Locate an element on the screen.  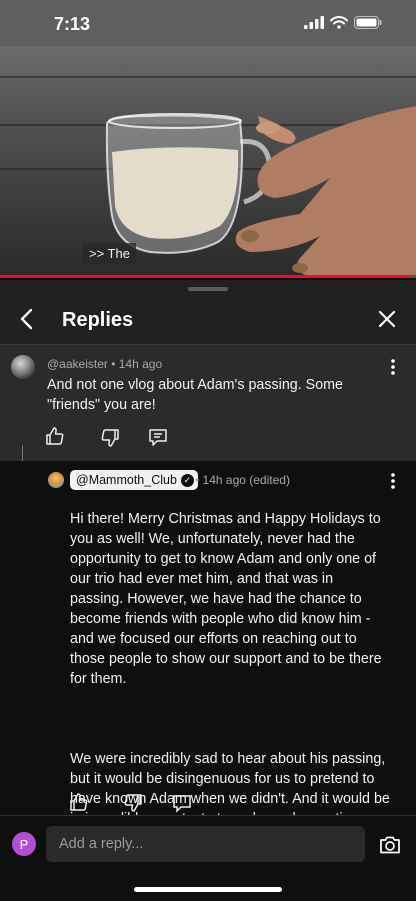
sheet-header: Replies is located at coordinates (208, 319).